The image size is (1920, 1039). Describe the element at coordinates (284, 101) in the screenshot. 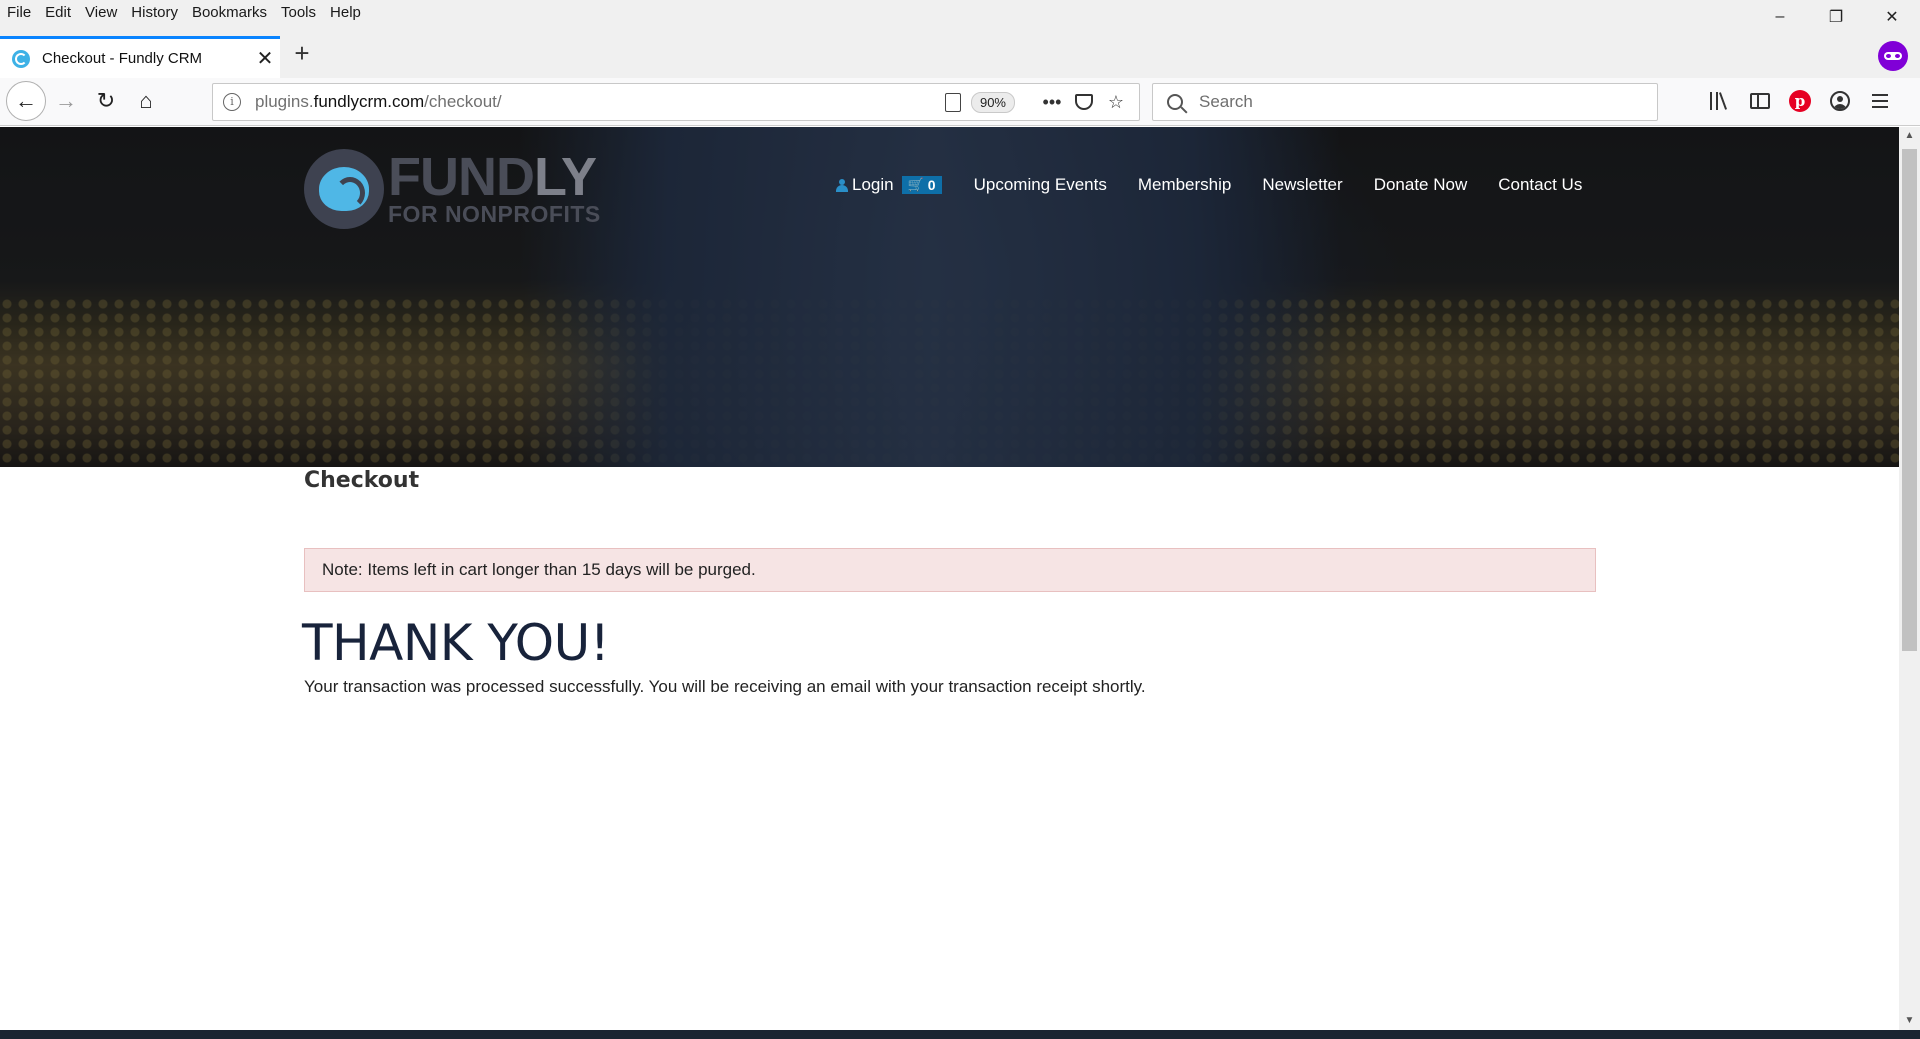

I see `url-prefix: plugins.` at that location.